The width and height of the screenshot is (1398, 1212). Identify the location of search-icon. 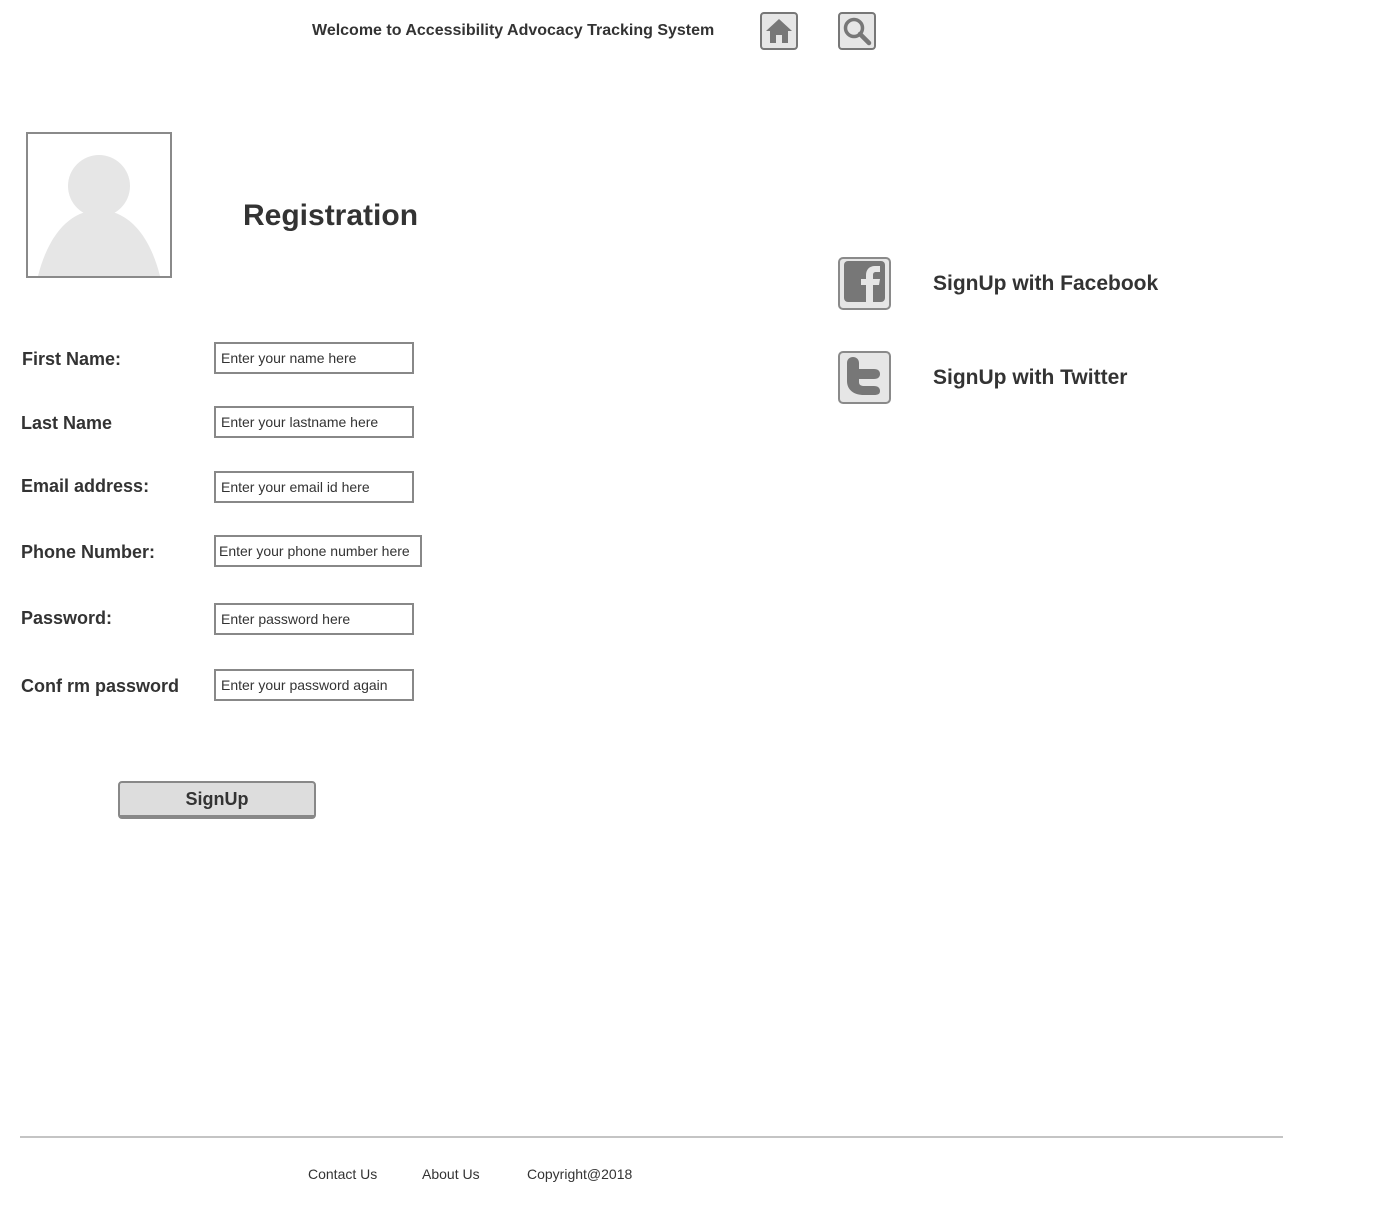
(857, 31).